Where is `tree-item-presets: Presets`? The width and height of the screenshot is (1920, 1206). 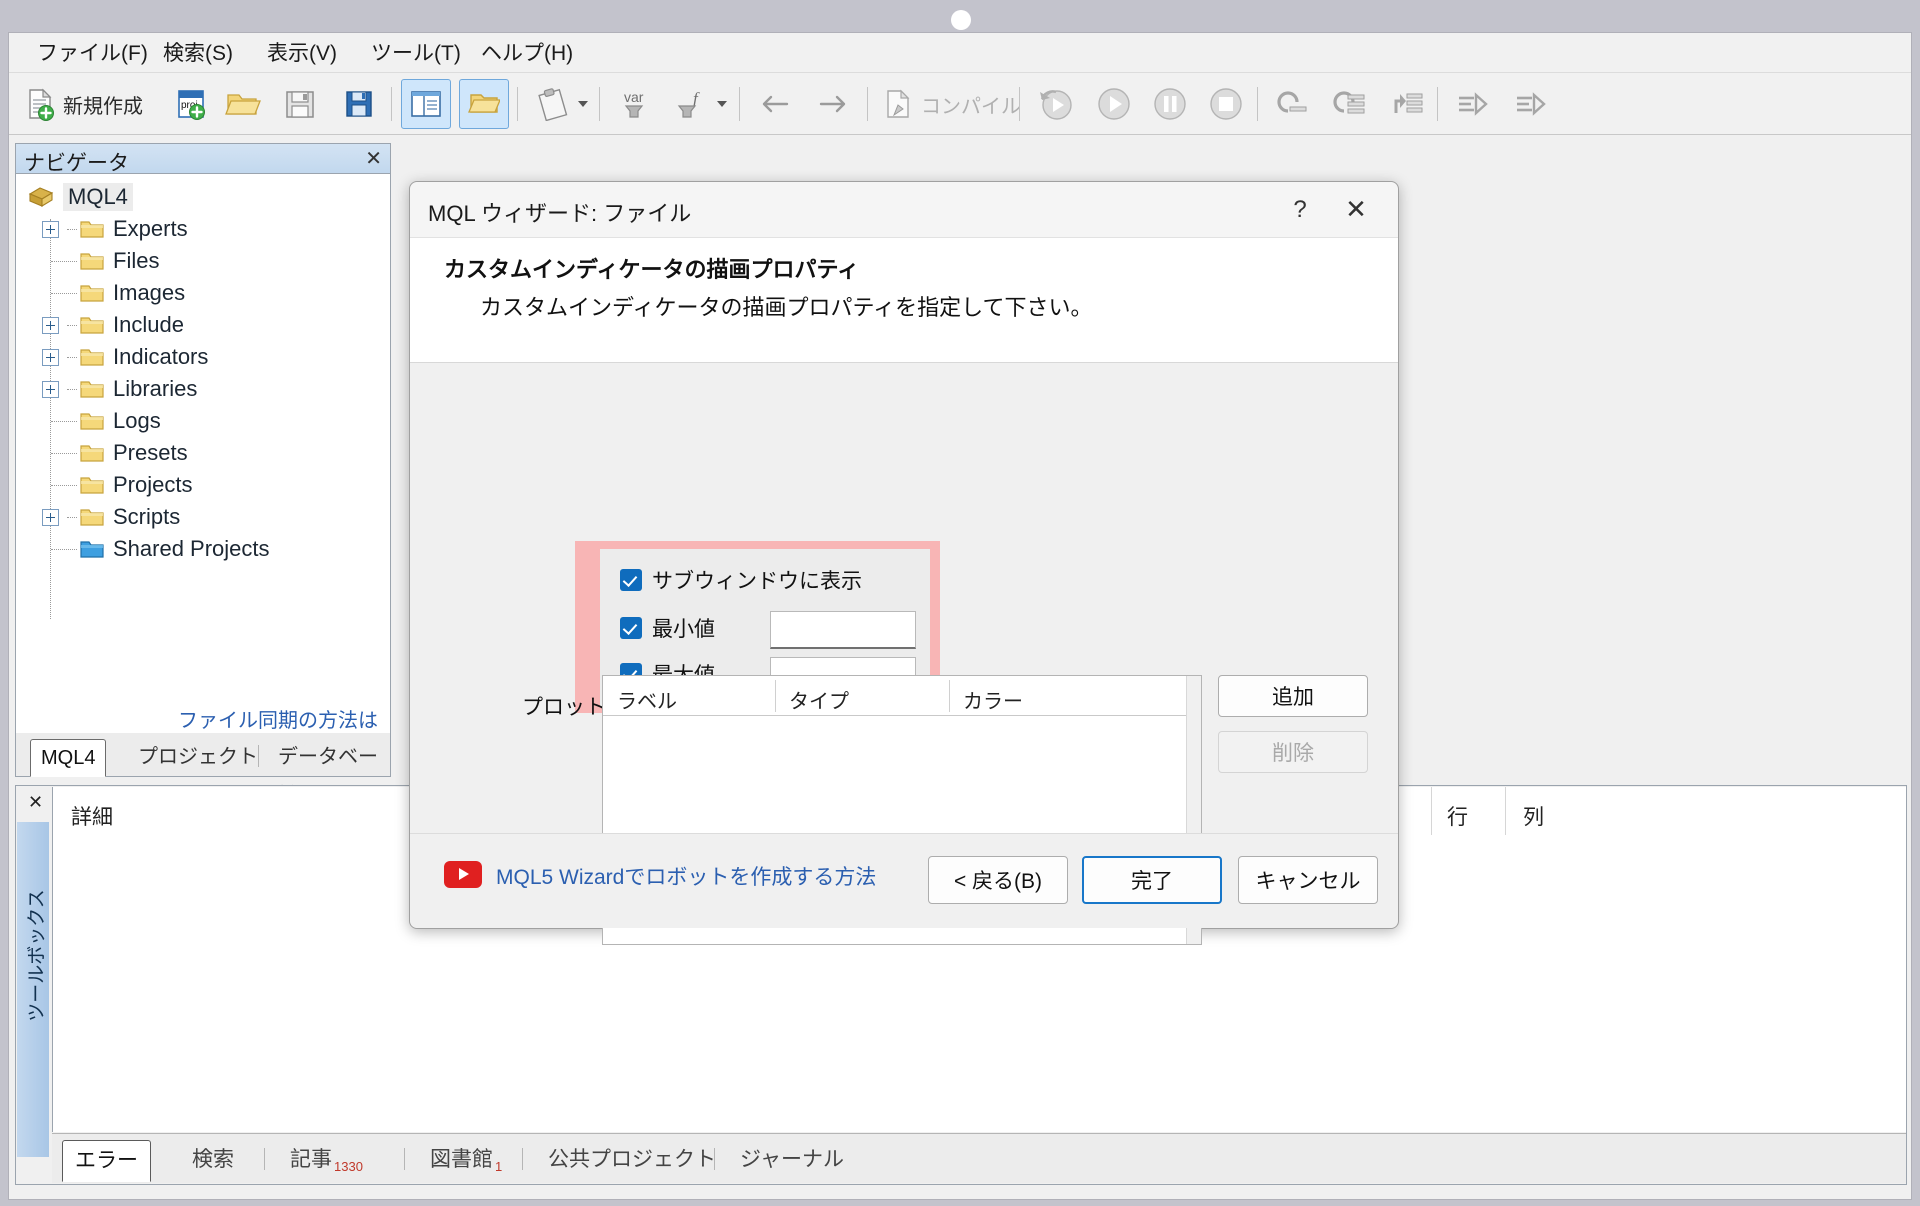
tree-item-presets: Presets is located at coordinates (133, 453).